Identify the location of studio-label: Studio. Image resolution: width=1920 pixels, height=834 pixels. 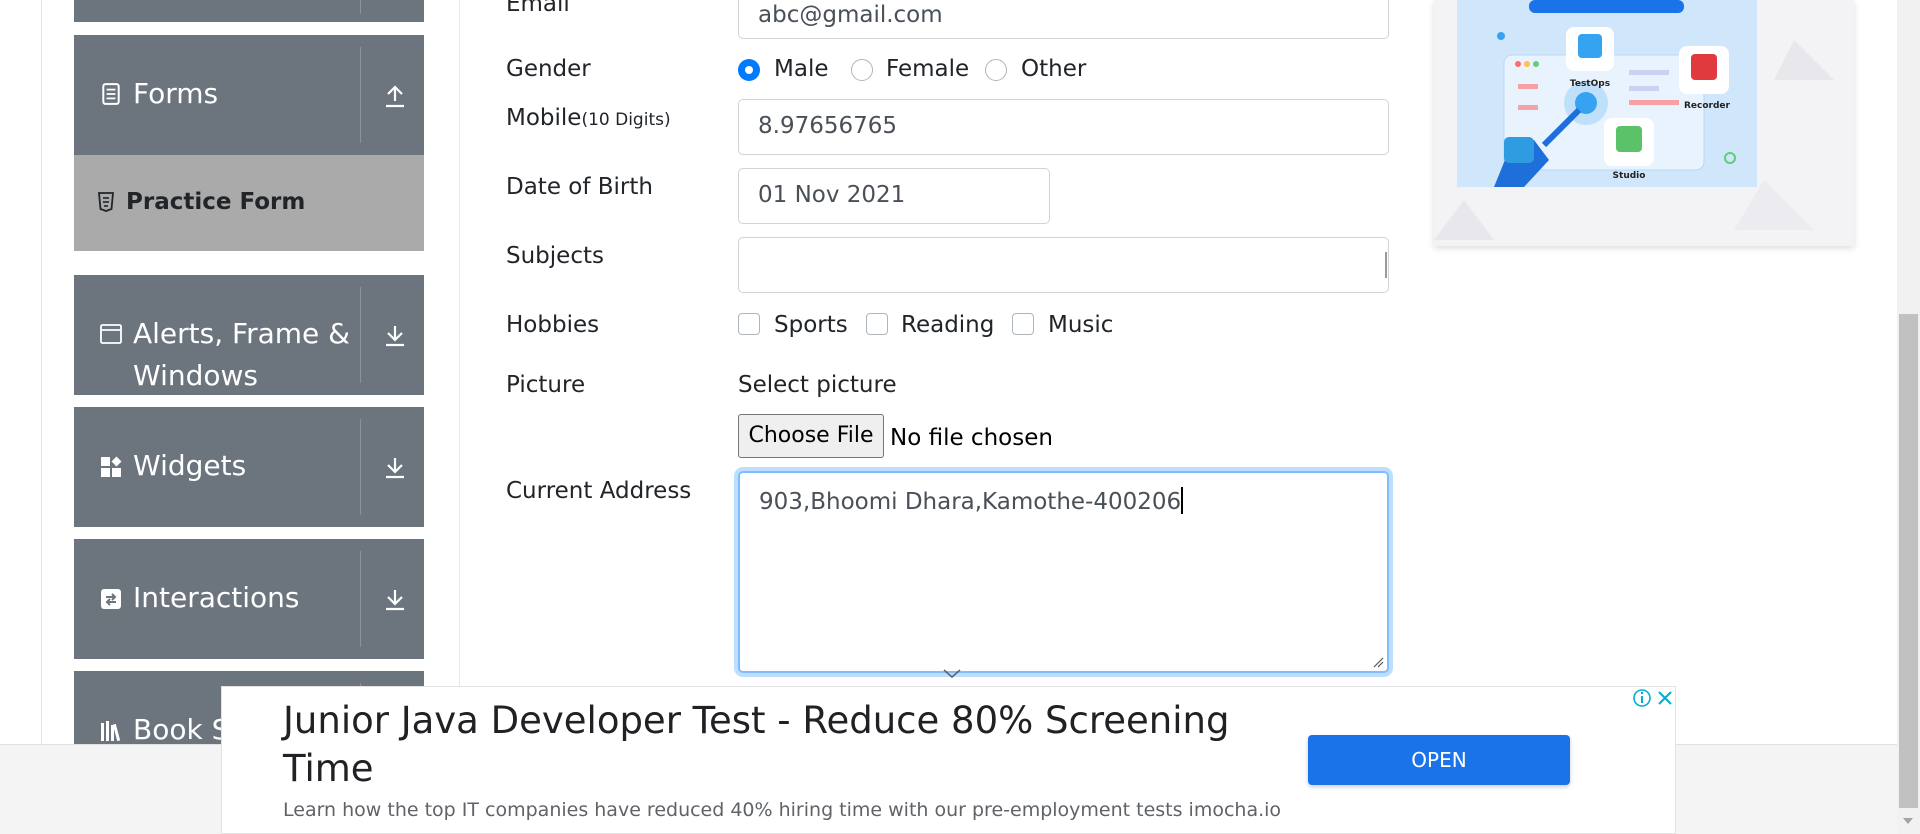
(1629, 176).